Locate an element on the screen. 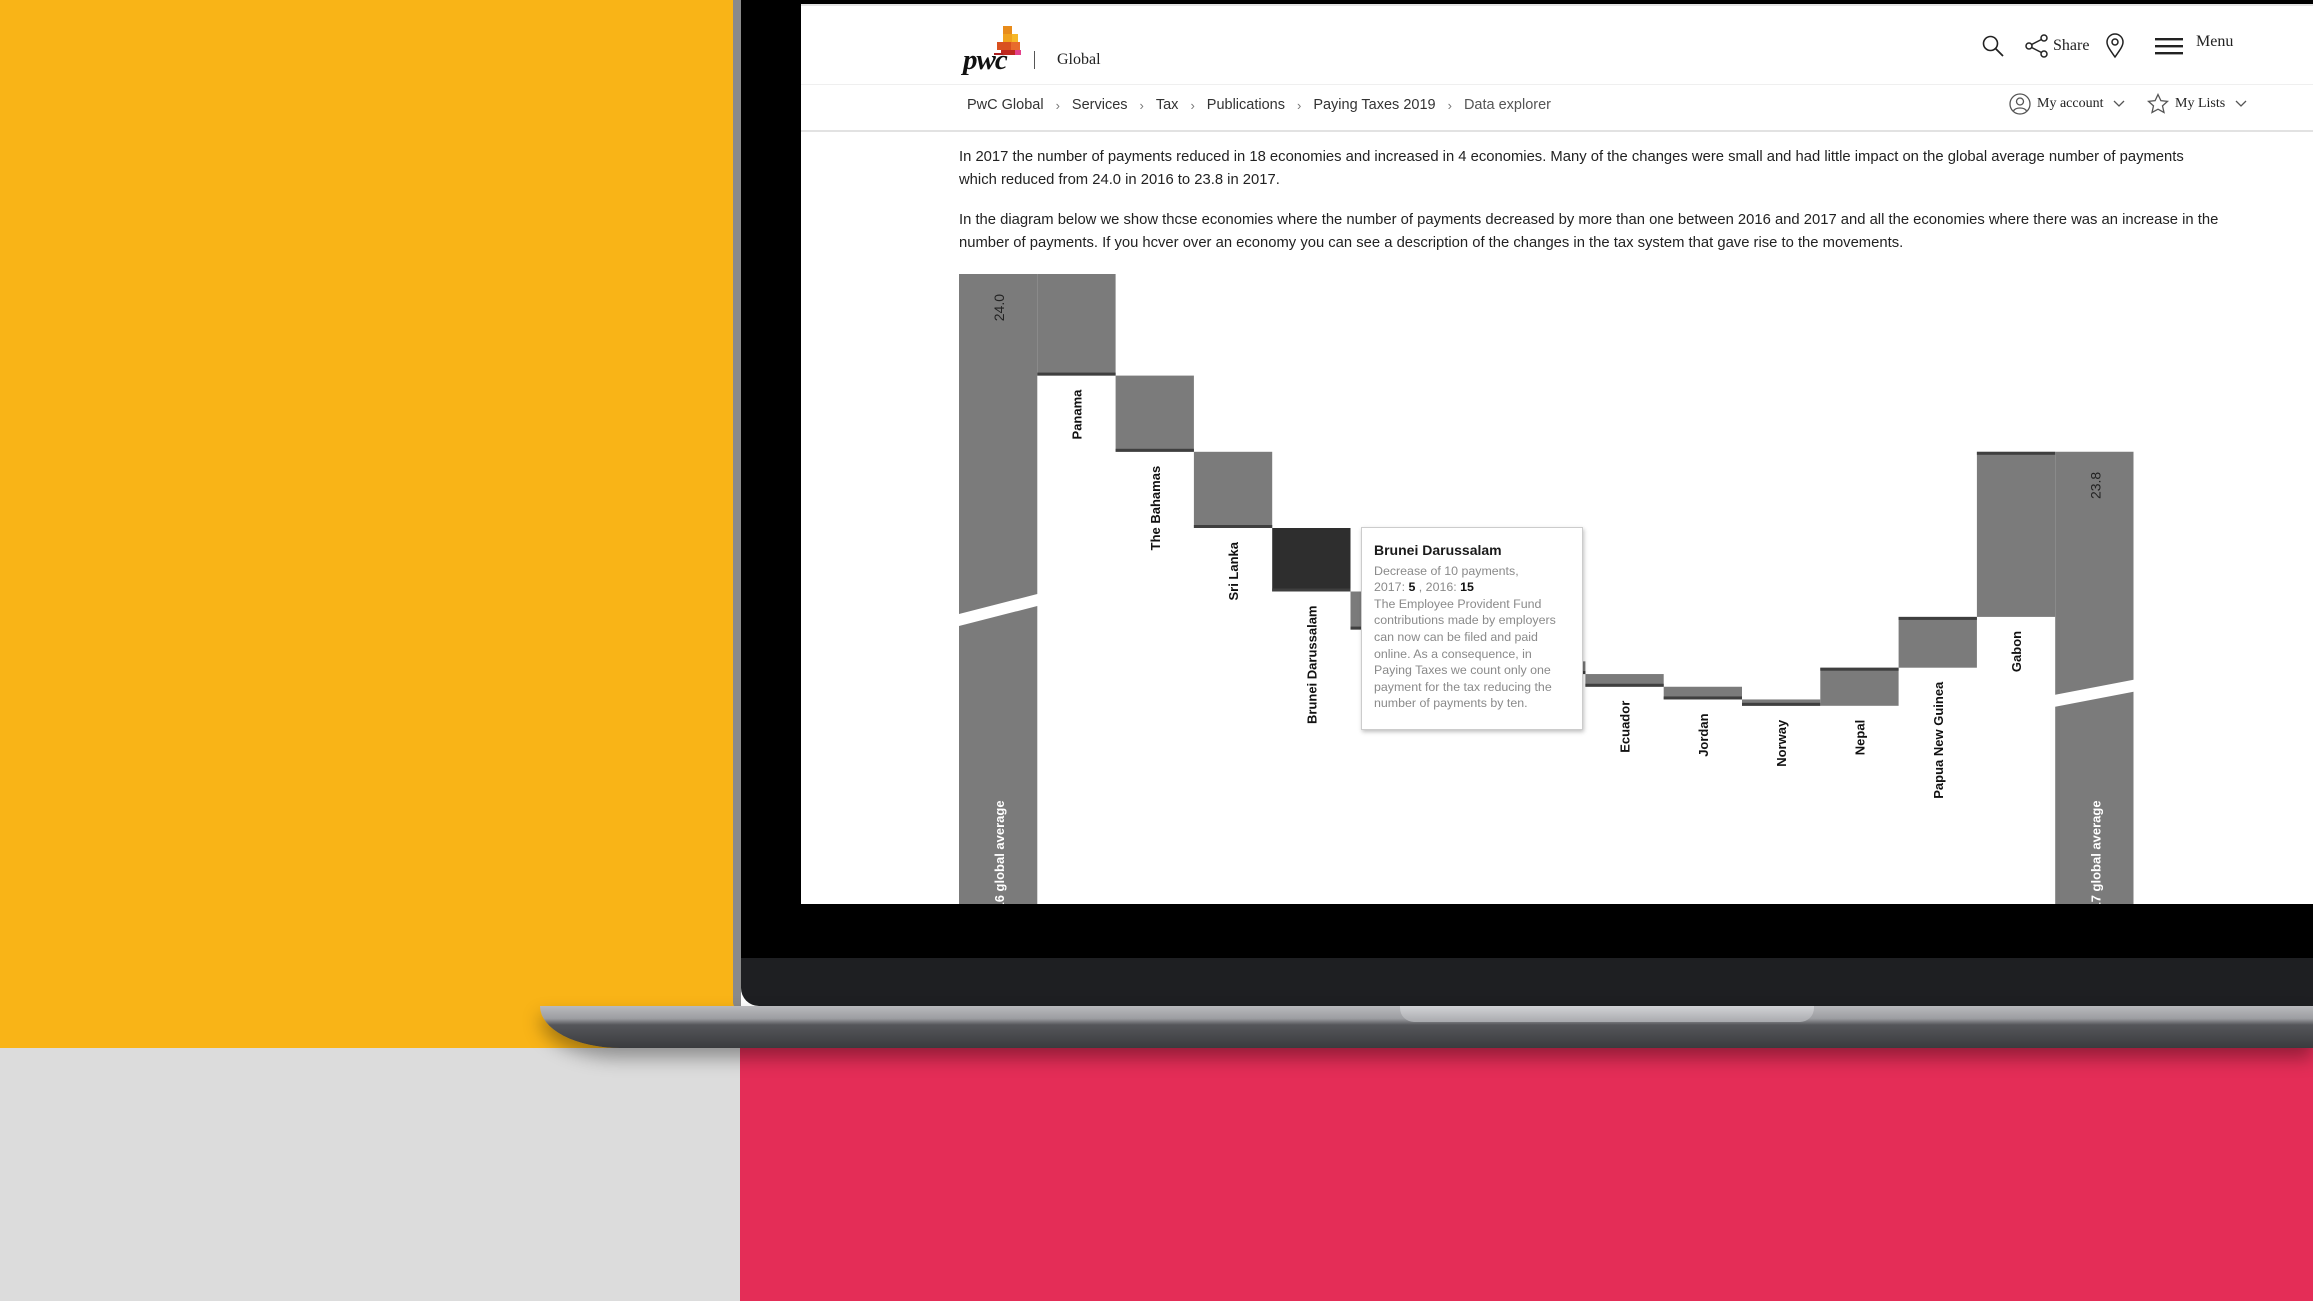 This screenshot has height=1301, width=2313. end-value-label: 23.8 is located at coordinates (2095, 485).